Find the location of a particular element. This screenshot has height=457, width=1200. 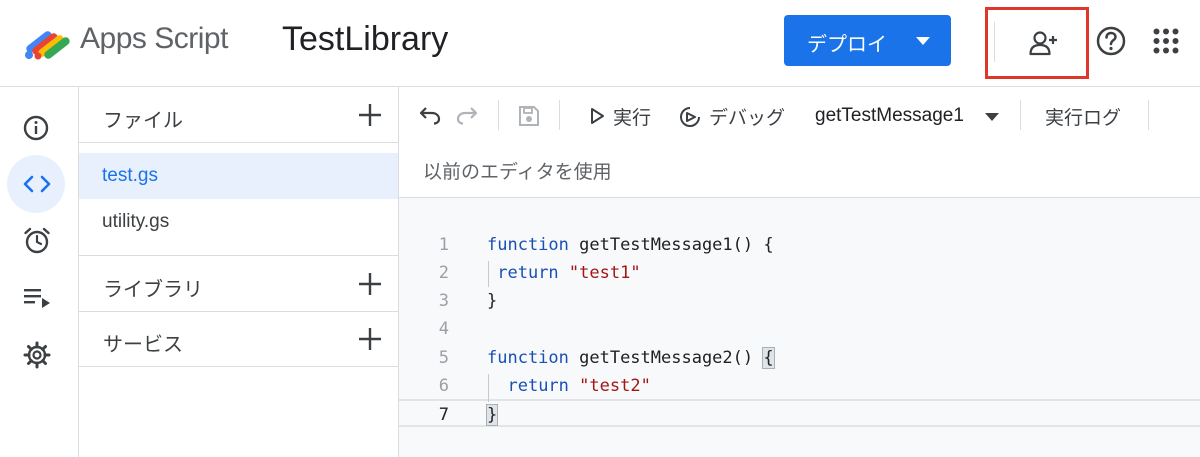

files-section-header: ファイル is located at coordinates (238, 115).